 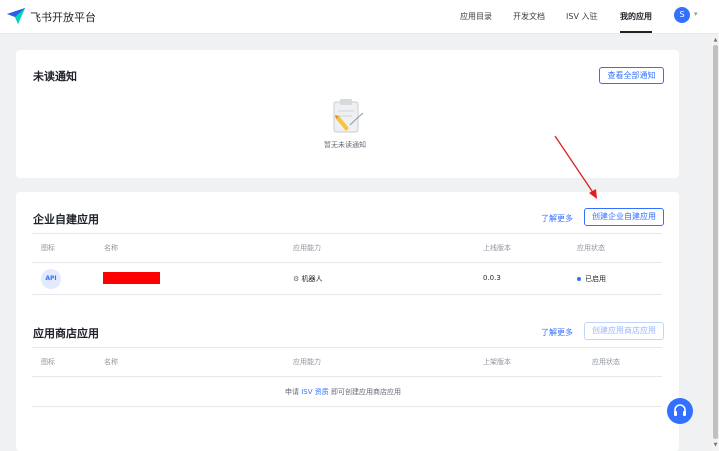 I want to click on annotation-arrow, so click(x=575, y=167).